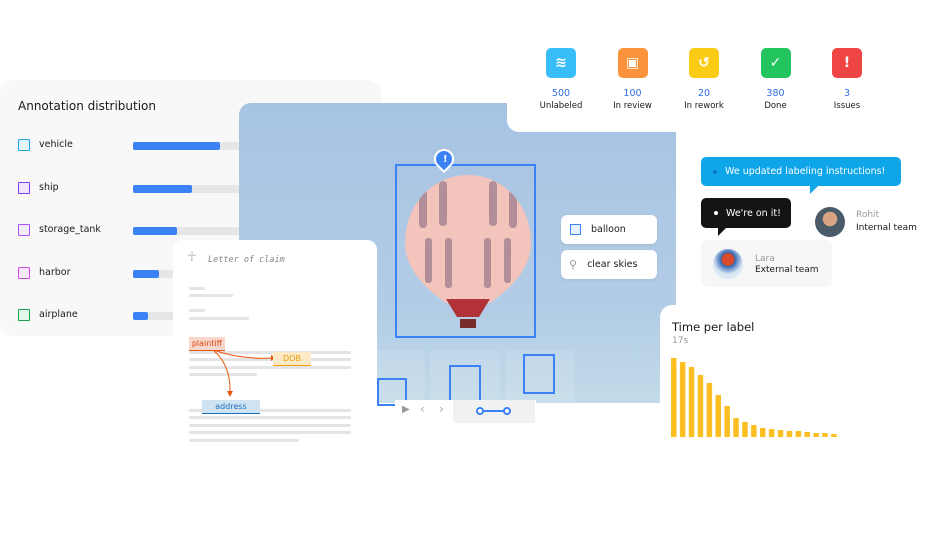  Describe the element at coordinates (867, 222) in the screenshot. I see `user-card-rohit: Rohit Internal team` at that location.